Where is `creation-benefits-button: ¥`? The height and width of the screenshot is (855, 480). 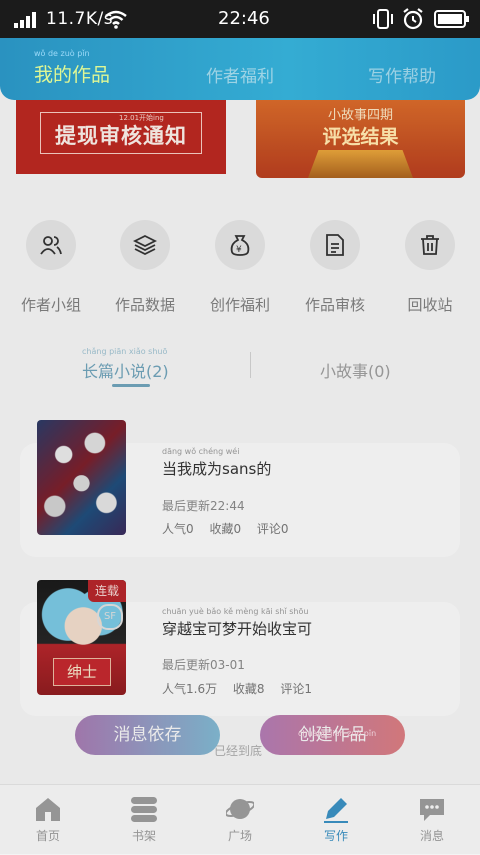 creation-benefits-button: ¥ is located at coordinates (240, 245).